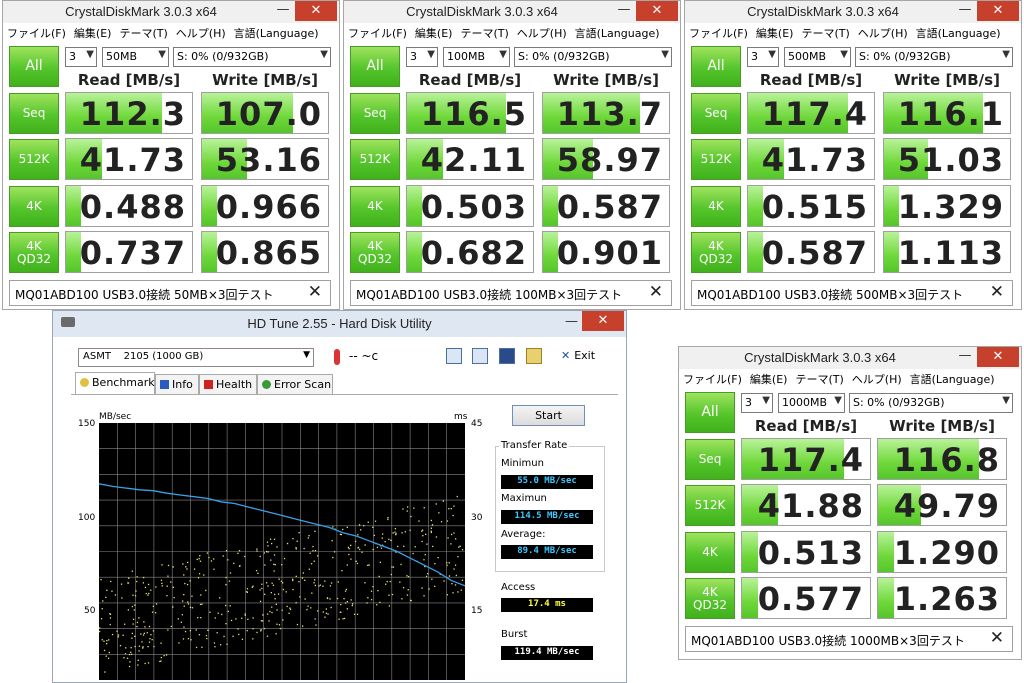 The image size is (1024, 683). I want to click on benchmark-plot, so click(282, 551).